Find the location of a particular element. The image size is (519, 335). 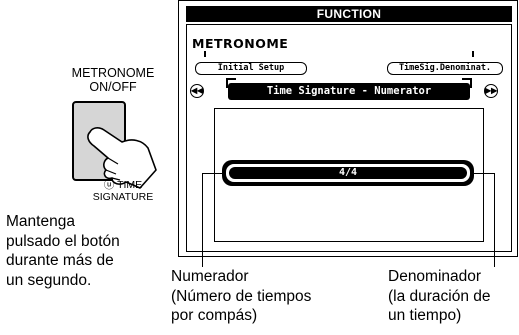

time-signature-value: 4/4 is located at coordinates (348, 173).